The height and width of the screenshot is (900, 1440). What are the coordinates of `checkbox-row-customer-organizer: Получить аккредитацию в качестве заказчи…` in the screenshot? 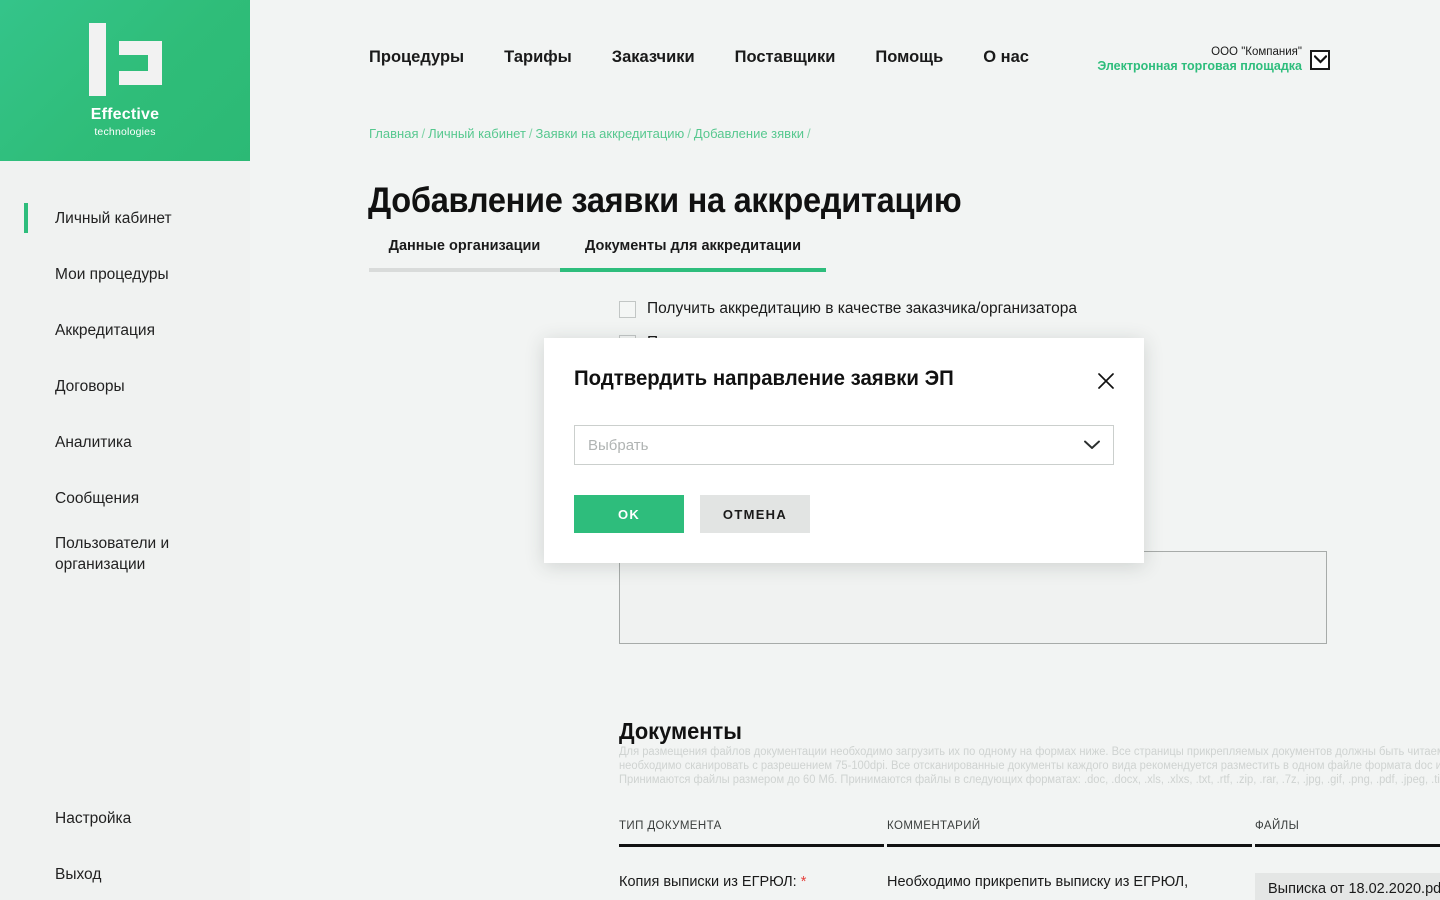 It's located at (848, 309).